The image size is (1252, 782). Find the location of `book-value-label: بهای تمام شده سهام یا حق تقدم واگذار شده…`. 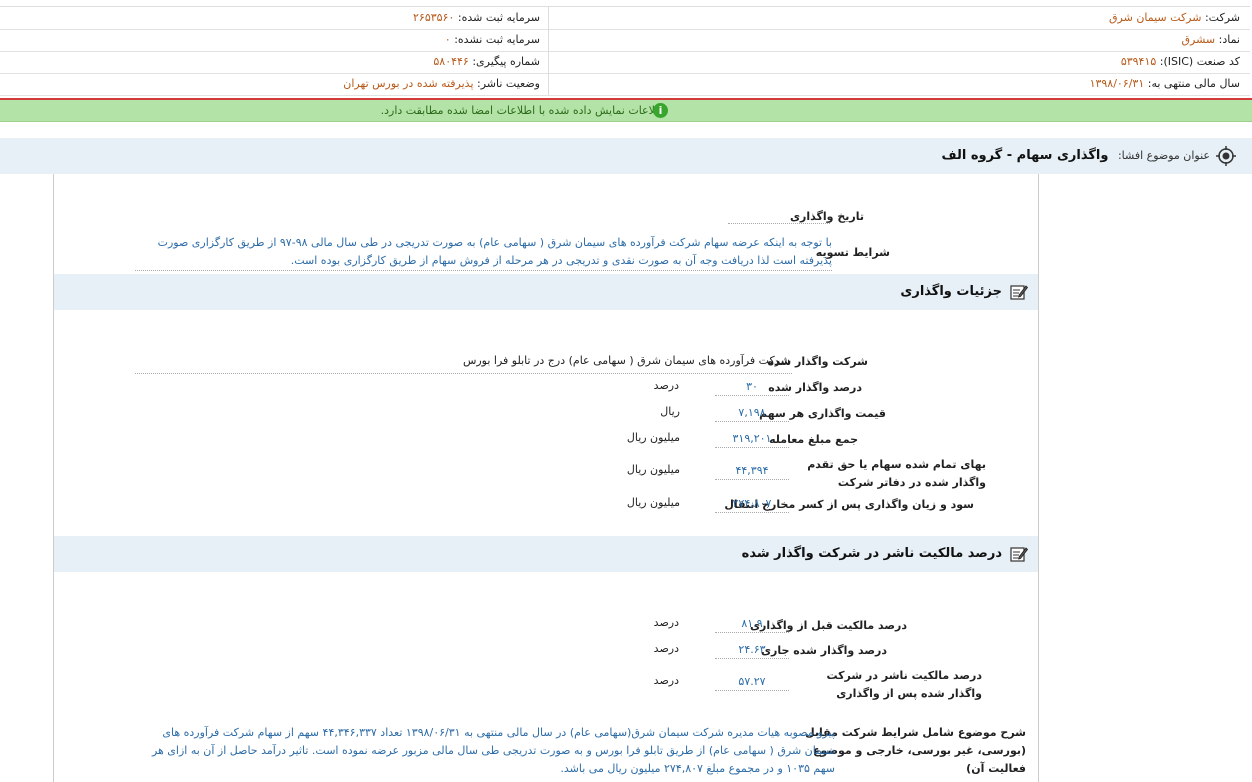

book-value-label: بهای تمام شده سهام یا حق تقدم واگذار شده… is located at coordinates (896, 473).